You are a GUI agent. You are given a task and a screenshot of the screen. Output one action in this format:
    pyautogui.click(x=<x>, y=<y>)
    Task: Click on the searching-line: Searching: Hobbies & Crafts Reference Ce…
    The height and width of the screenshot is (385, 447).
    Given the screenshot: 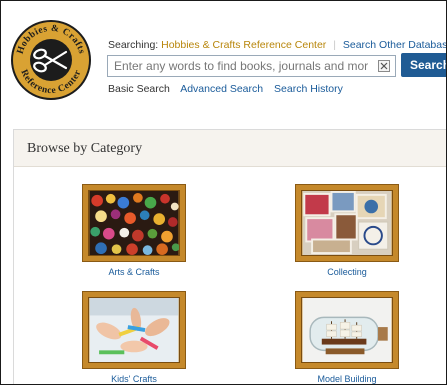 What is the action you would take?
    pyautogui.click(x=277, y=45)
    